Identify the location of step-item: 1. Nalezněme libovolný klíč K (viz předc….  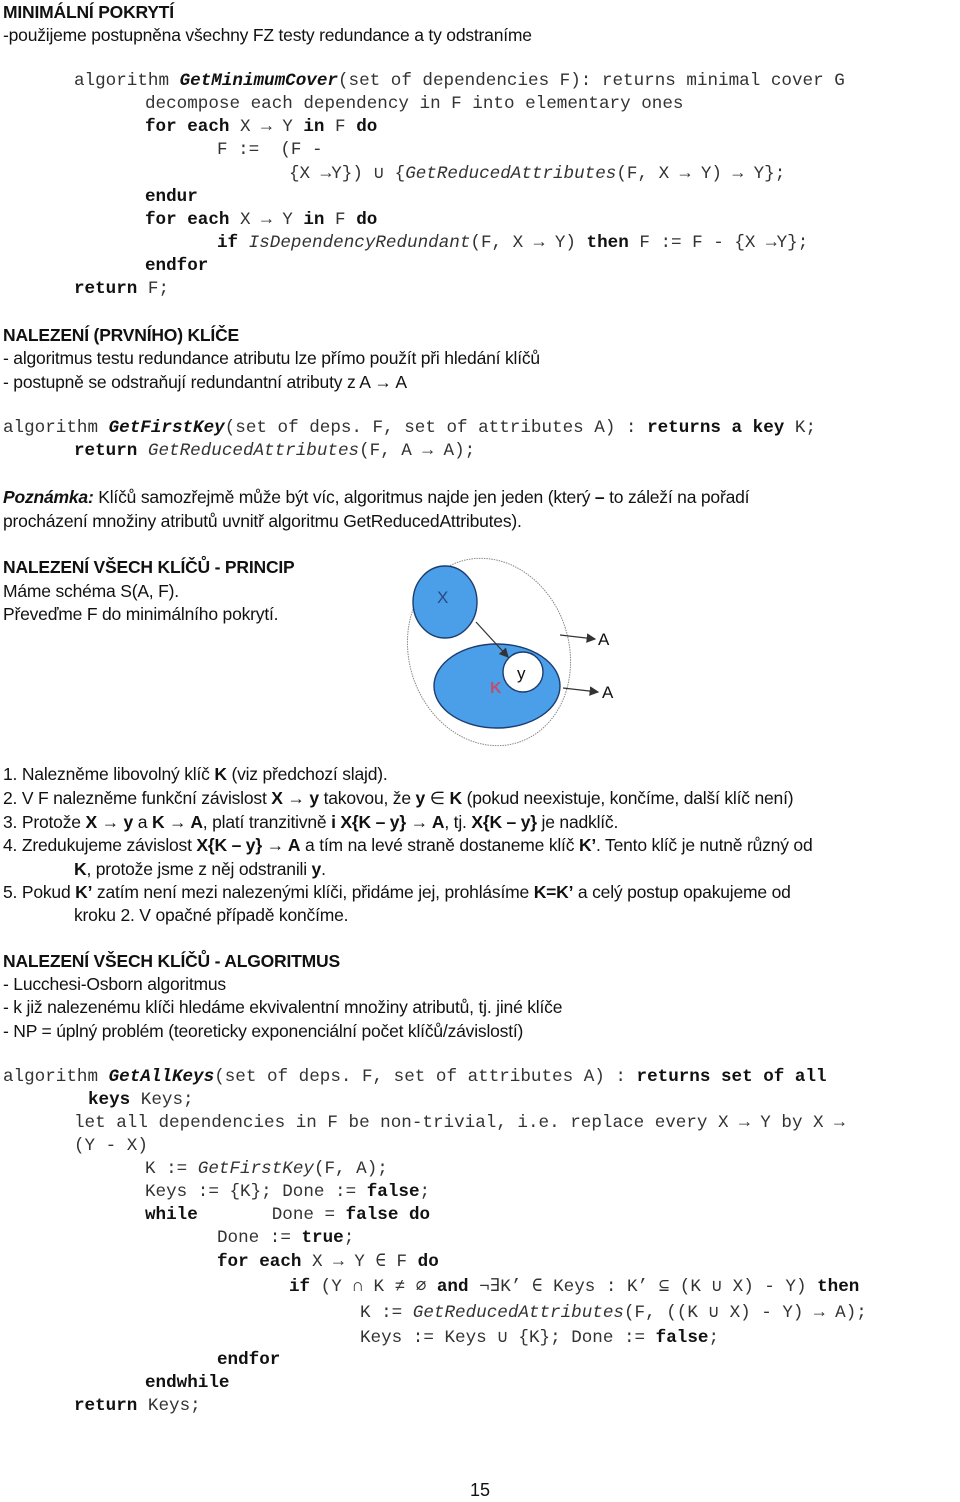
(195, 775).